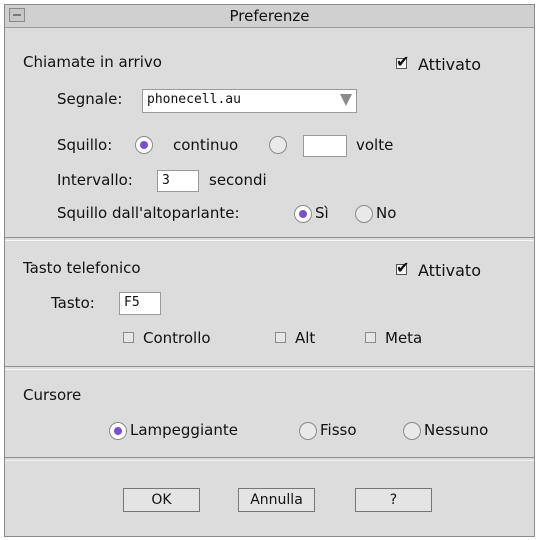  What do you see at coordinates (305, 338) in the screenshot?
I see `alt-label: Alt` at bounding box center [305, 338].